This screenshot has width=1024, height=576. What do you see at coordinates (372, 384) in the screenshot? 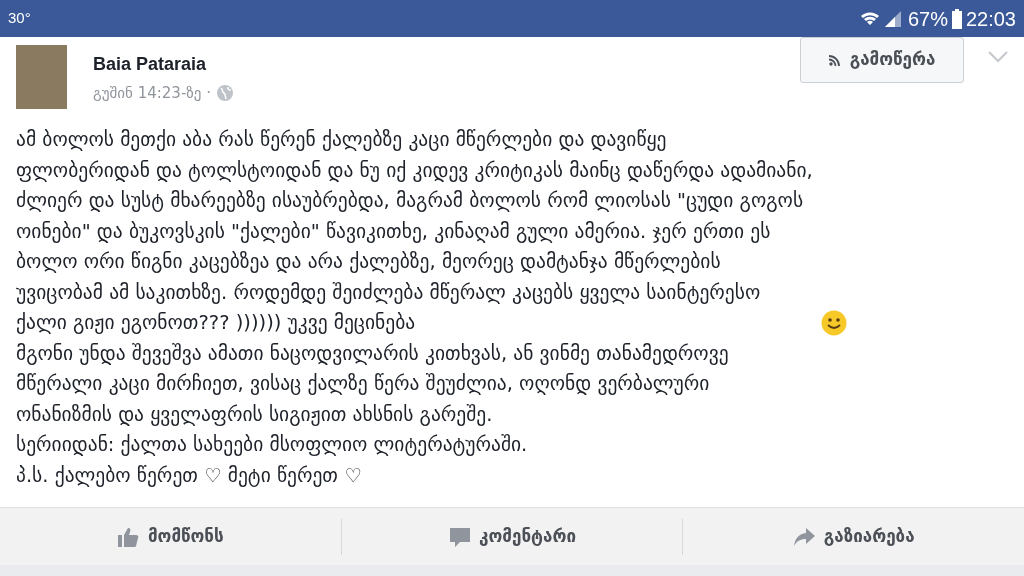
I see `post-paragraph: მგონი უნდა შევეშვა ამათი ნაცოდვილარის კითხვას, ან ვინმე თანამედროვე მწერალი კაცი მირჩიეთ, ვისაც ქალზე წერა შეუძლია, ოღონდ ვერბალური ონანიზმის და ყველაფრის სიგიჟით ახსნის გარეშე.` at bounding box center [372, 384].